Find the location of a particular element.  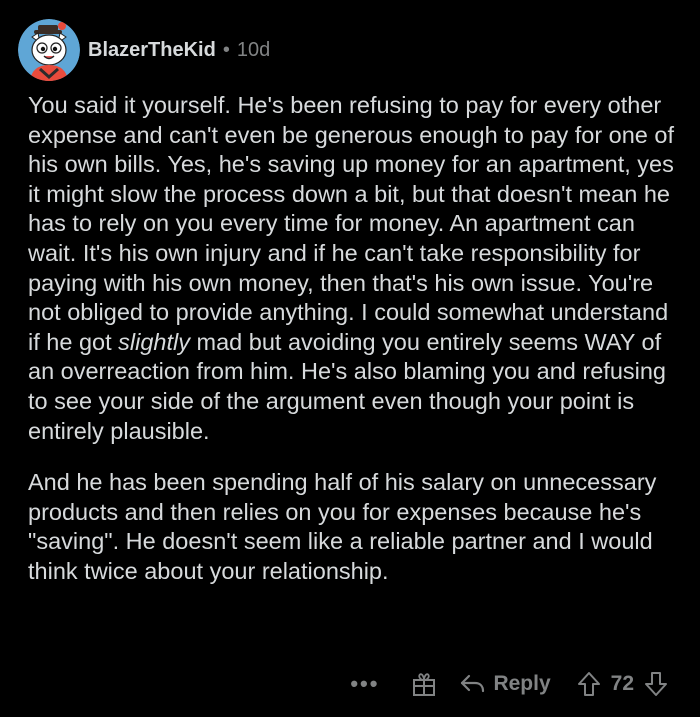

emphasized-text: slightly is located at coordinates (154, 341).